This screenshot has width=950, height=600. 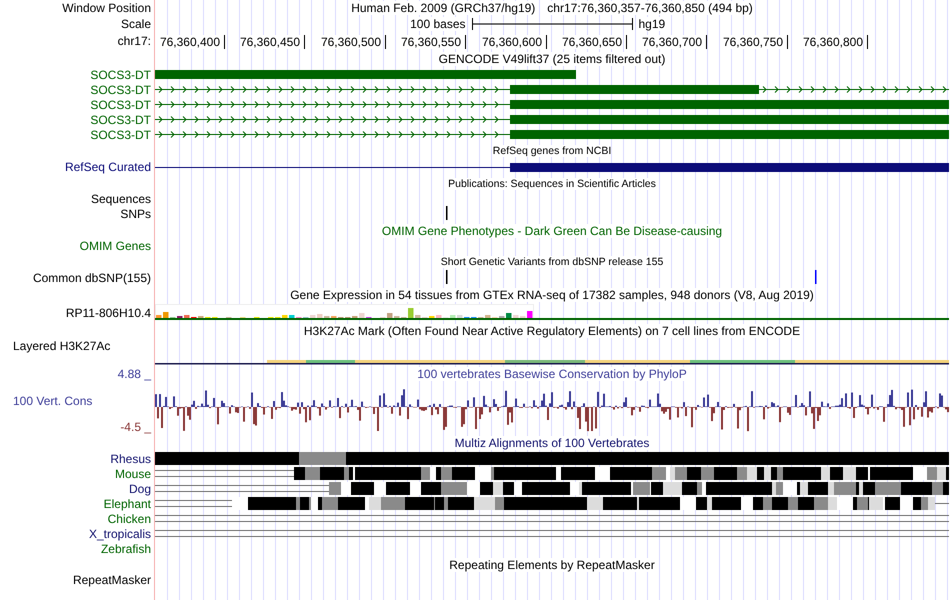 I want to click on track-label: Elephant, so click(x=127, y=503).